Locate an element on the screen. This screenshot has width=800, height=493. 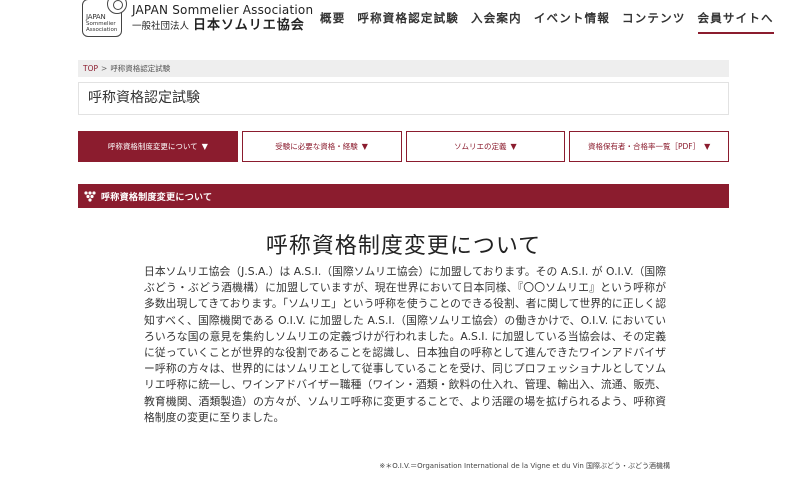
global-nav: 概要 呼称資格認定試験 入会案内 イベント情報 コンテンツ 会員サイトへ is located at coordinates (547, 20).